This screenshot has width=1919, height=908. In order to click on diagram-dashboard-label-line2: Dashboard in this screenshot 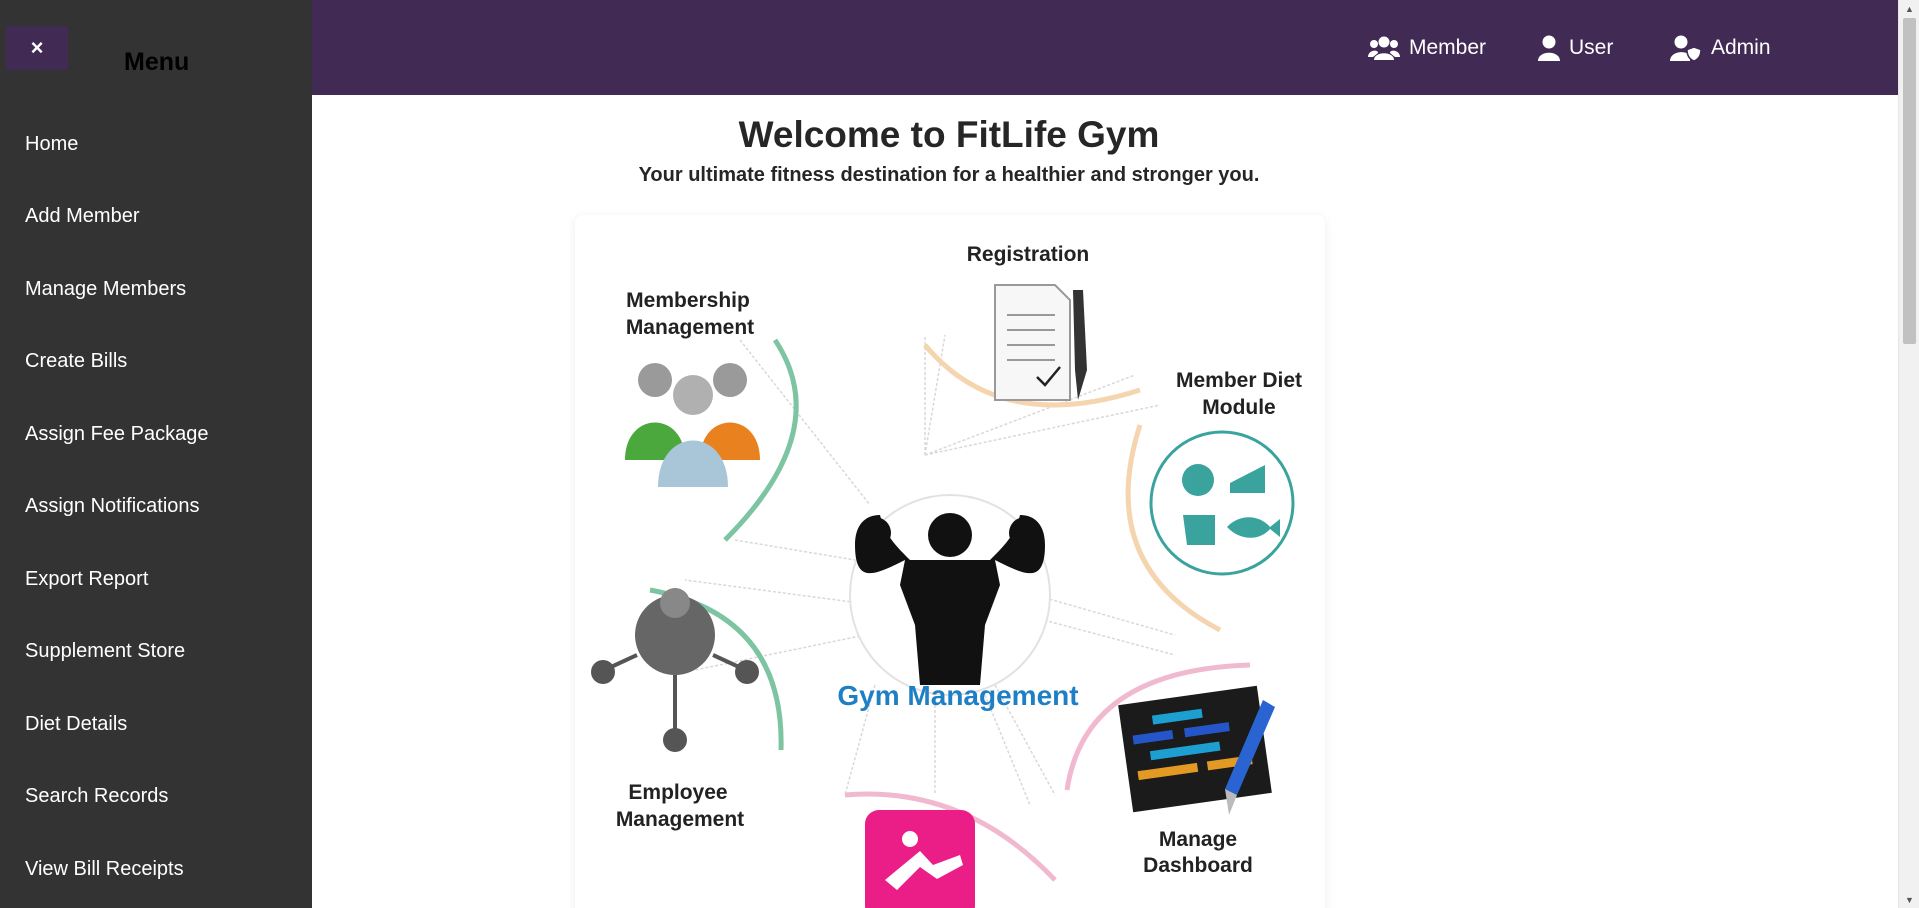, I will do `click(1198, 865)`.